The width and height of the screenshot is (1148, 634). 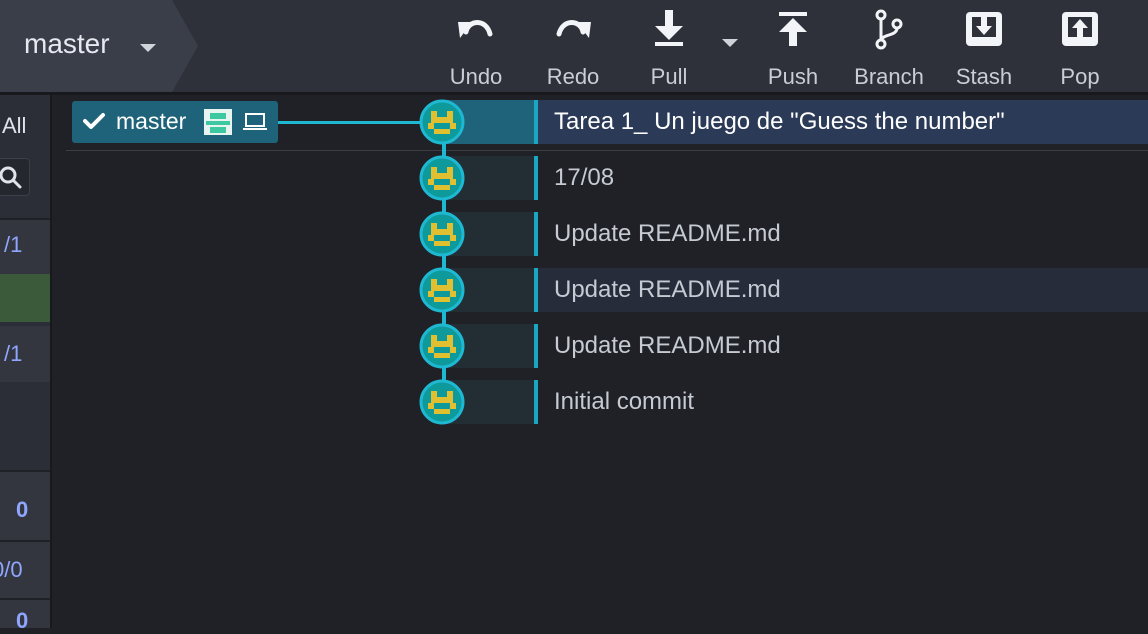 I want to click on stash-button: Stash, so click(x=984, y=48).